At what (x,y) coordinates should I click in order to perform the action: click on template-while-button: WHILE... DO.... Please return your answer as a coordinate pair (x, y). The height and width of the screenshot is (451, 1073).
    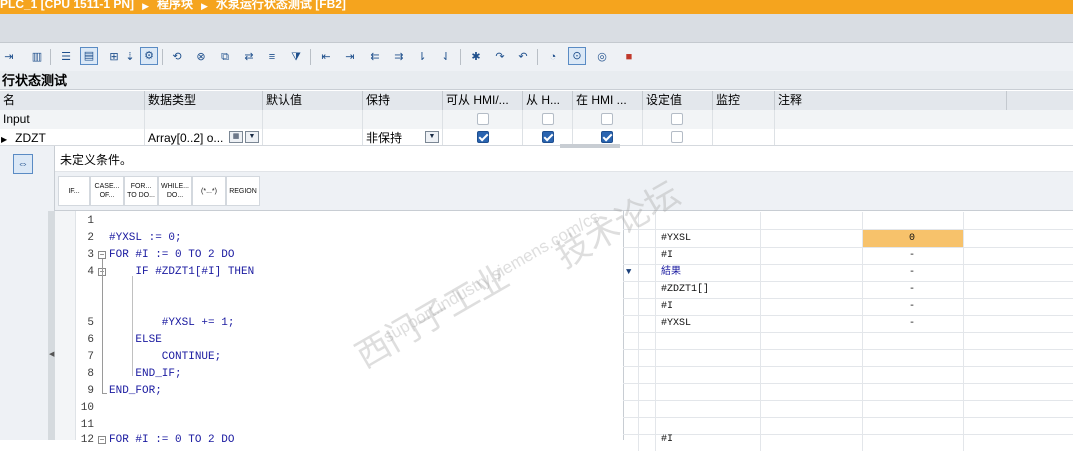
    Looking at the image, I should click on (175, 191).